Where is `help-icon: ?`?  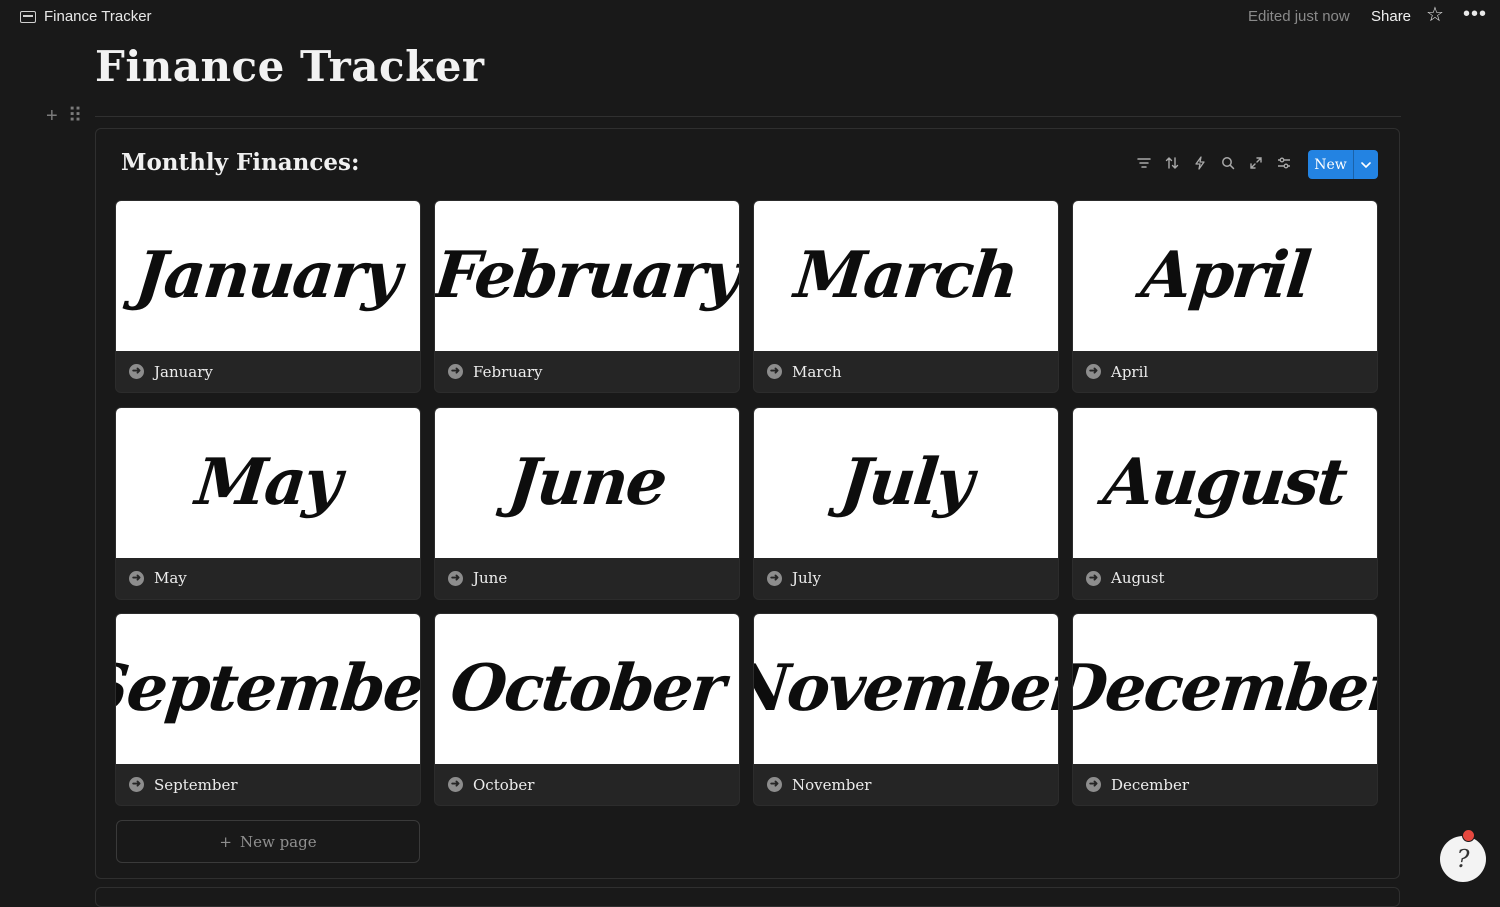
help-icon: ? is located at coordinates (1463, 859).